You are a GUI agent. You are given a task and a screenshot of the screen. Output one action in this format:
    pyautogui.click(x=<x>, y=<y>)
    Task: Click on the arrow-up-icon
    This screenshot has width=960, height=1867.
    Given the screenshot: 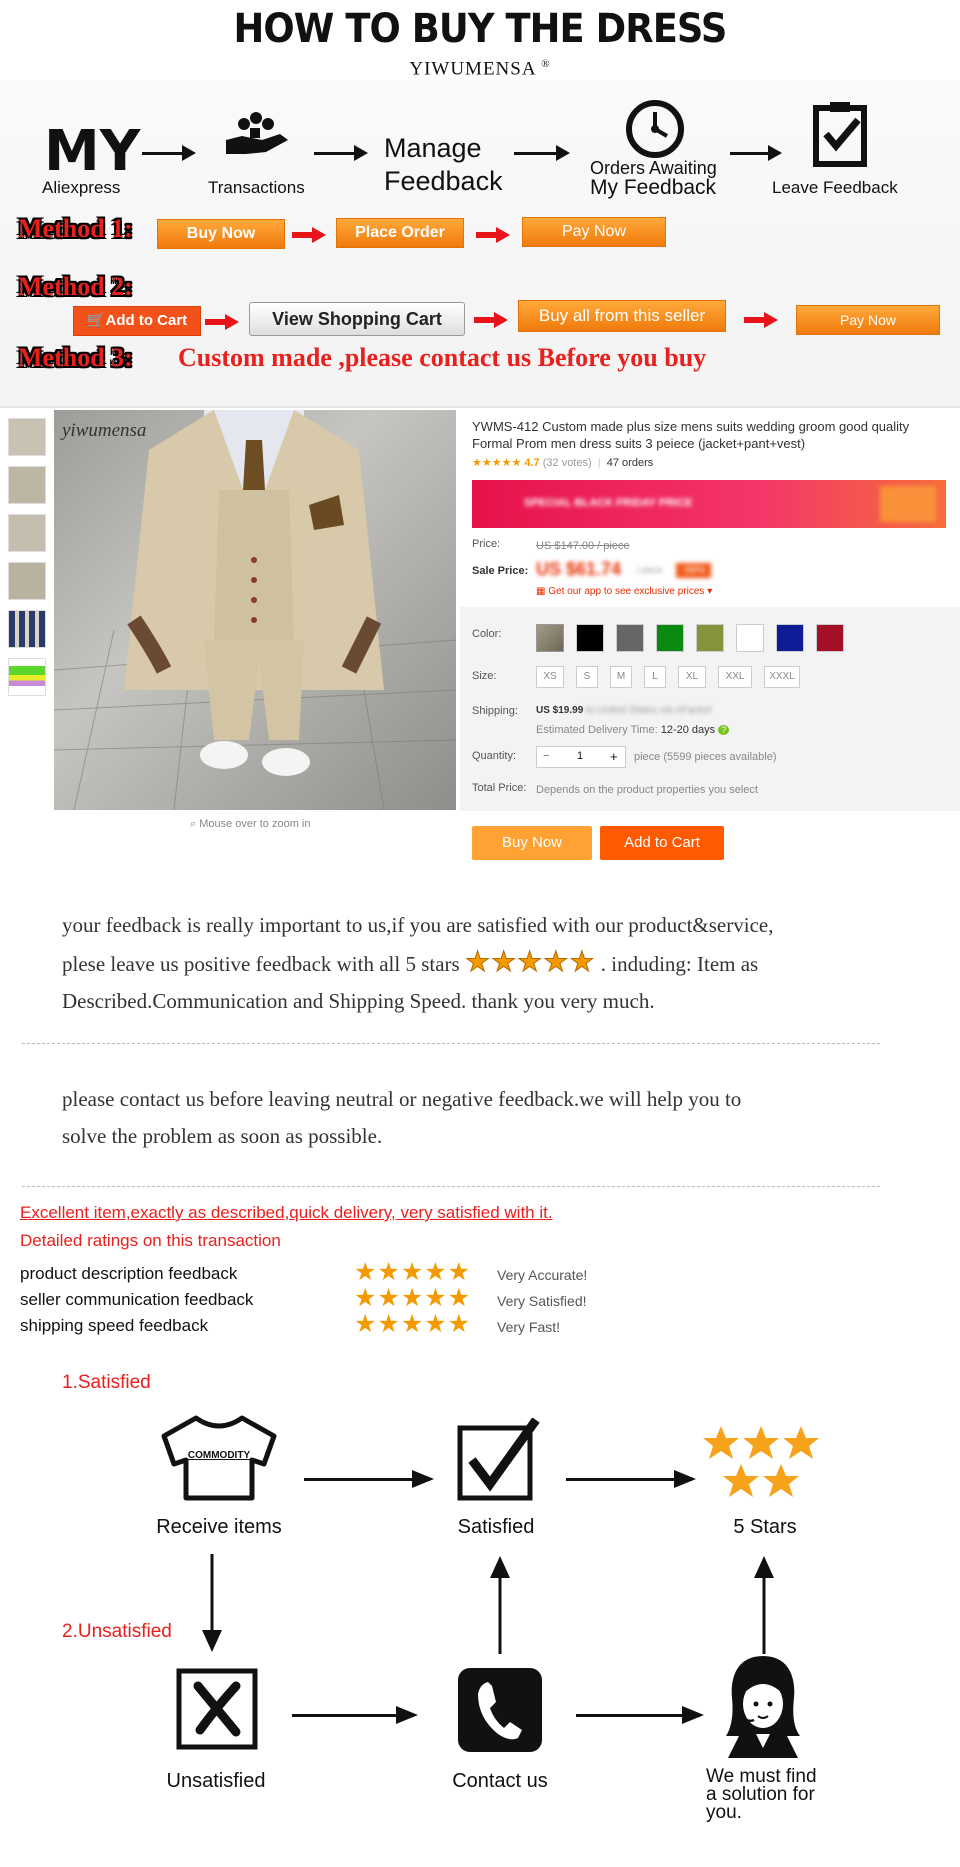 What is the action you would take?
    pyautogui.click(x=500, y=1605)
    